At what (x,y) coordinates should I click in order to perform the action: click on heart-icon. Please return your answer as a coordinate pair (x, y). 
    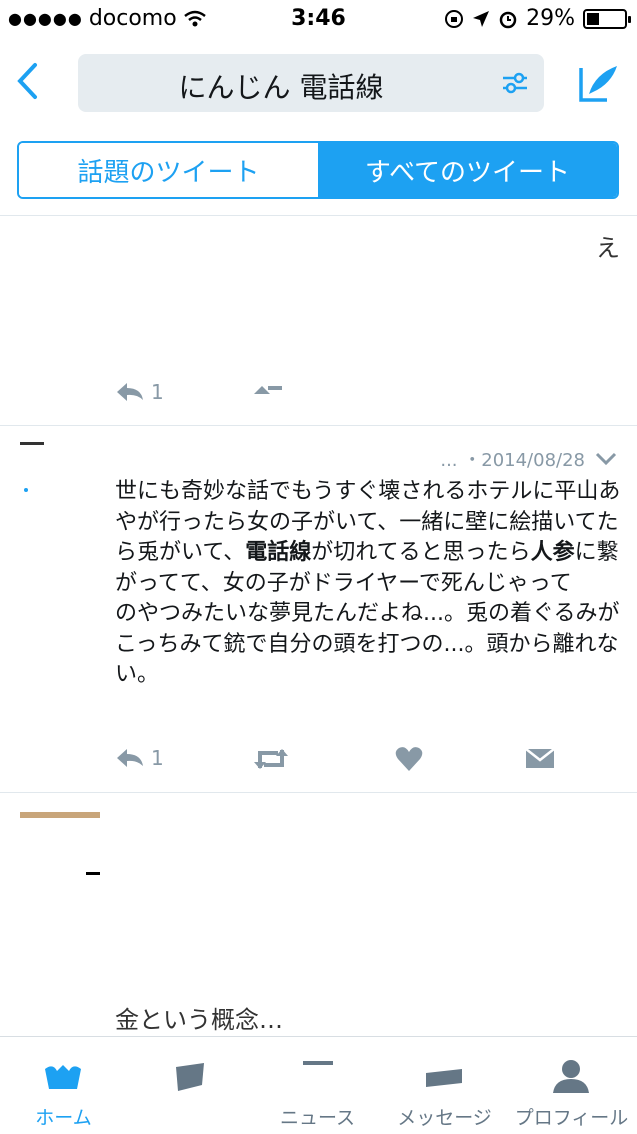
    Looking at the image, I should click on (409, 759).